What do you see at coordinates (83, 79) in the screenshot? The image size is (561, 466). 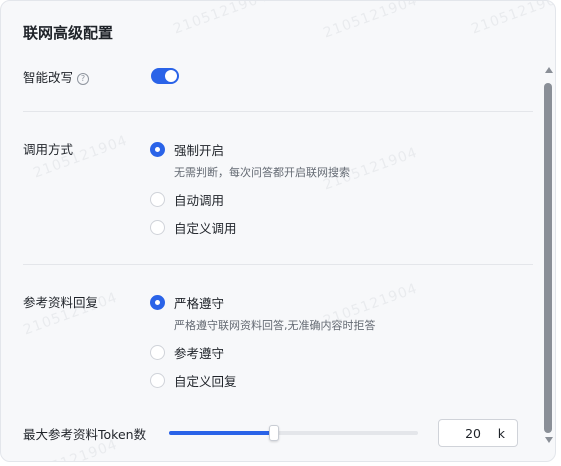 I see `help-icon: ?` at bounding box center [83, 79].